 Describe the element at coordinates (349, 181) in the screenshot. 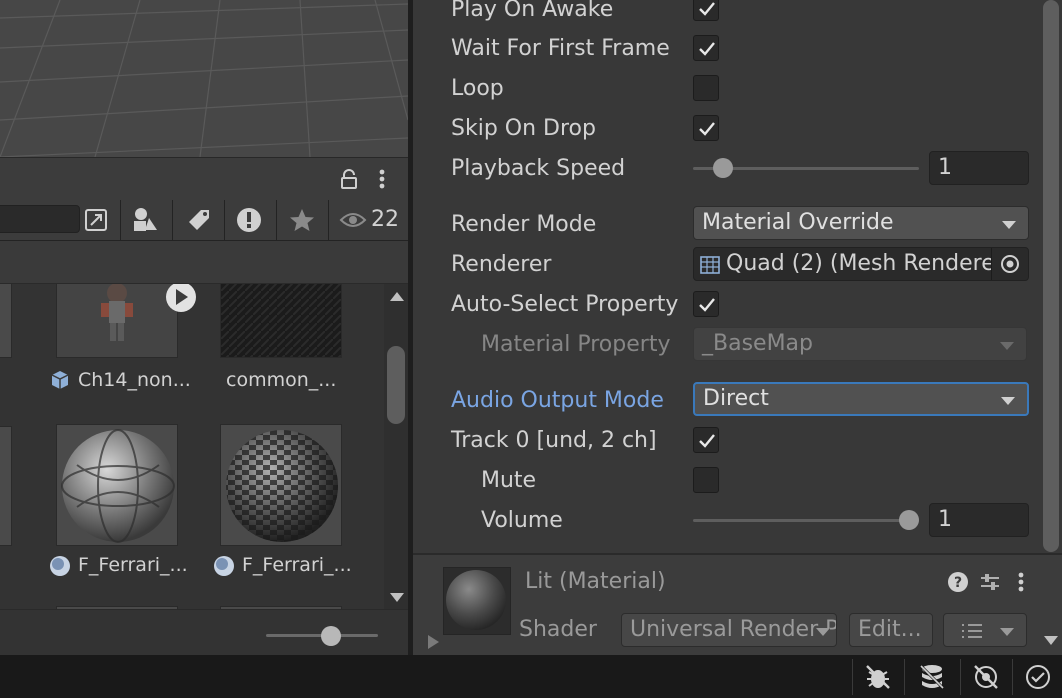

I see `lock-icon` at that location.